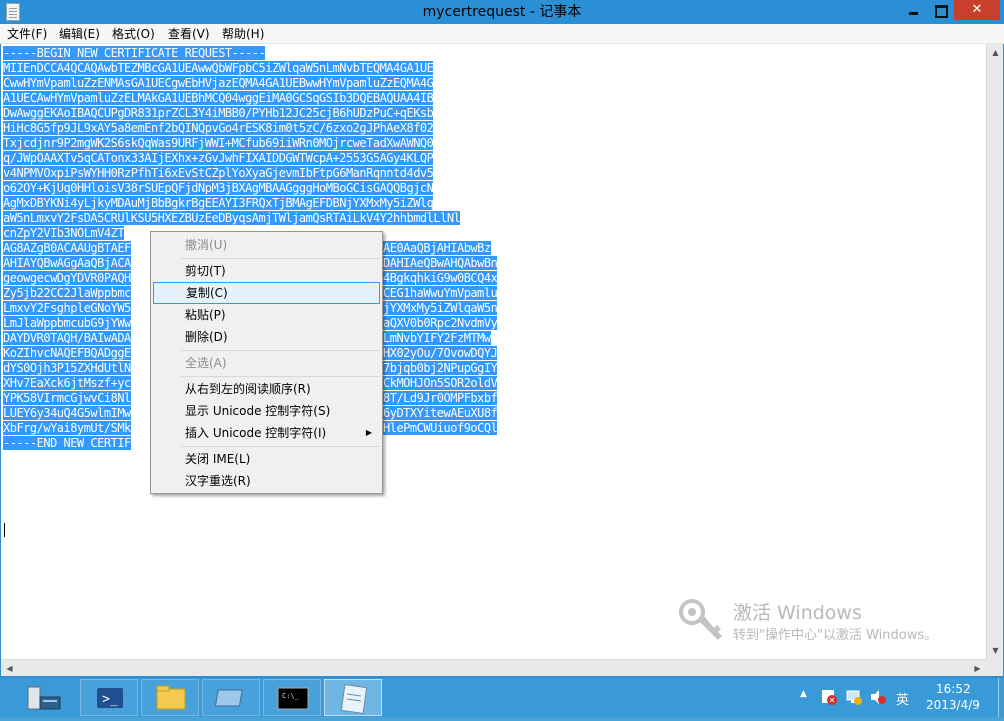 Image resolution: width=1004 pixels, height=721 pixels. What do you see at coordinates (368, 432) in the screenshot?
I see `submenu-arrow-icon: ▶` at bounding box center [368, 432].